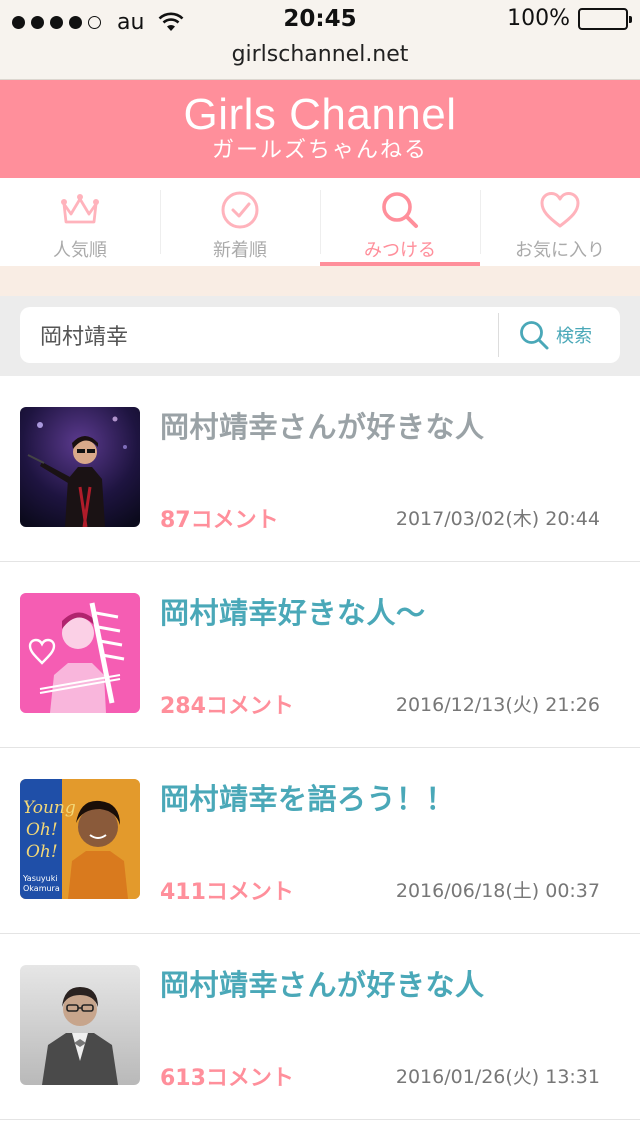 The height and width of the screenshot is (1136, 640). What do you see at coordinates (270, 335) in the screenshot?
I see `search-input` at bounding box center [270, 335].